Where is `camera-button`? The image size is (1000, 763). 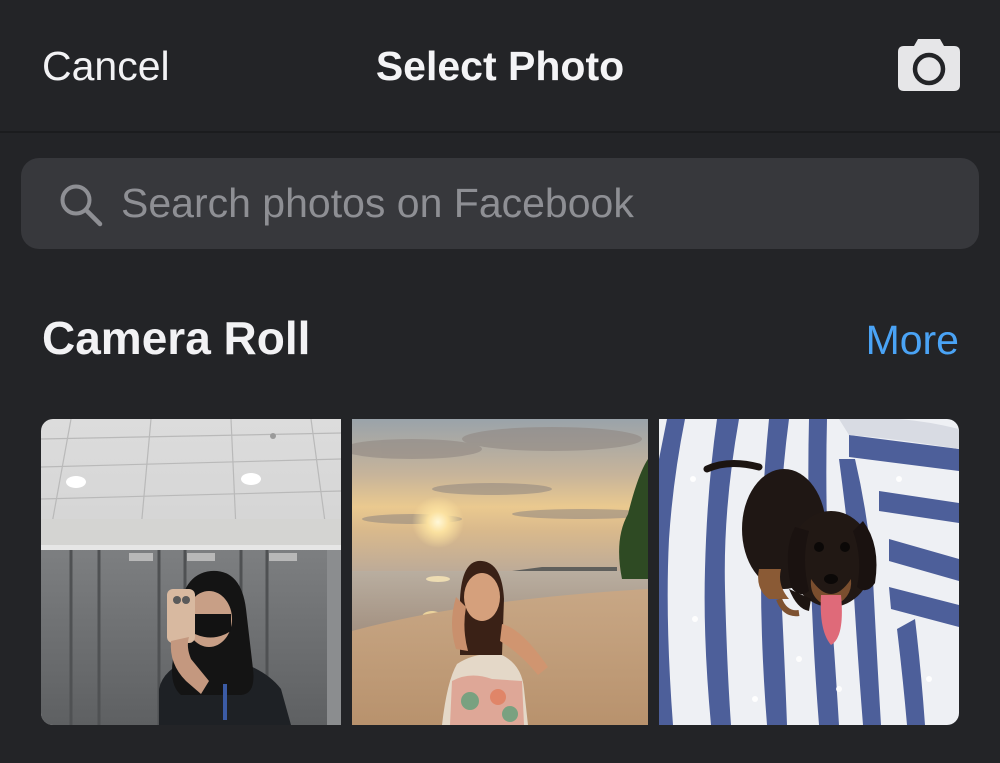
camera-button is located at coordinates (929, 64).